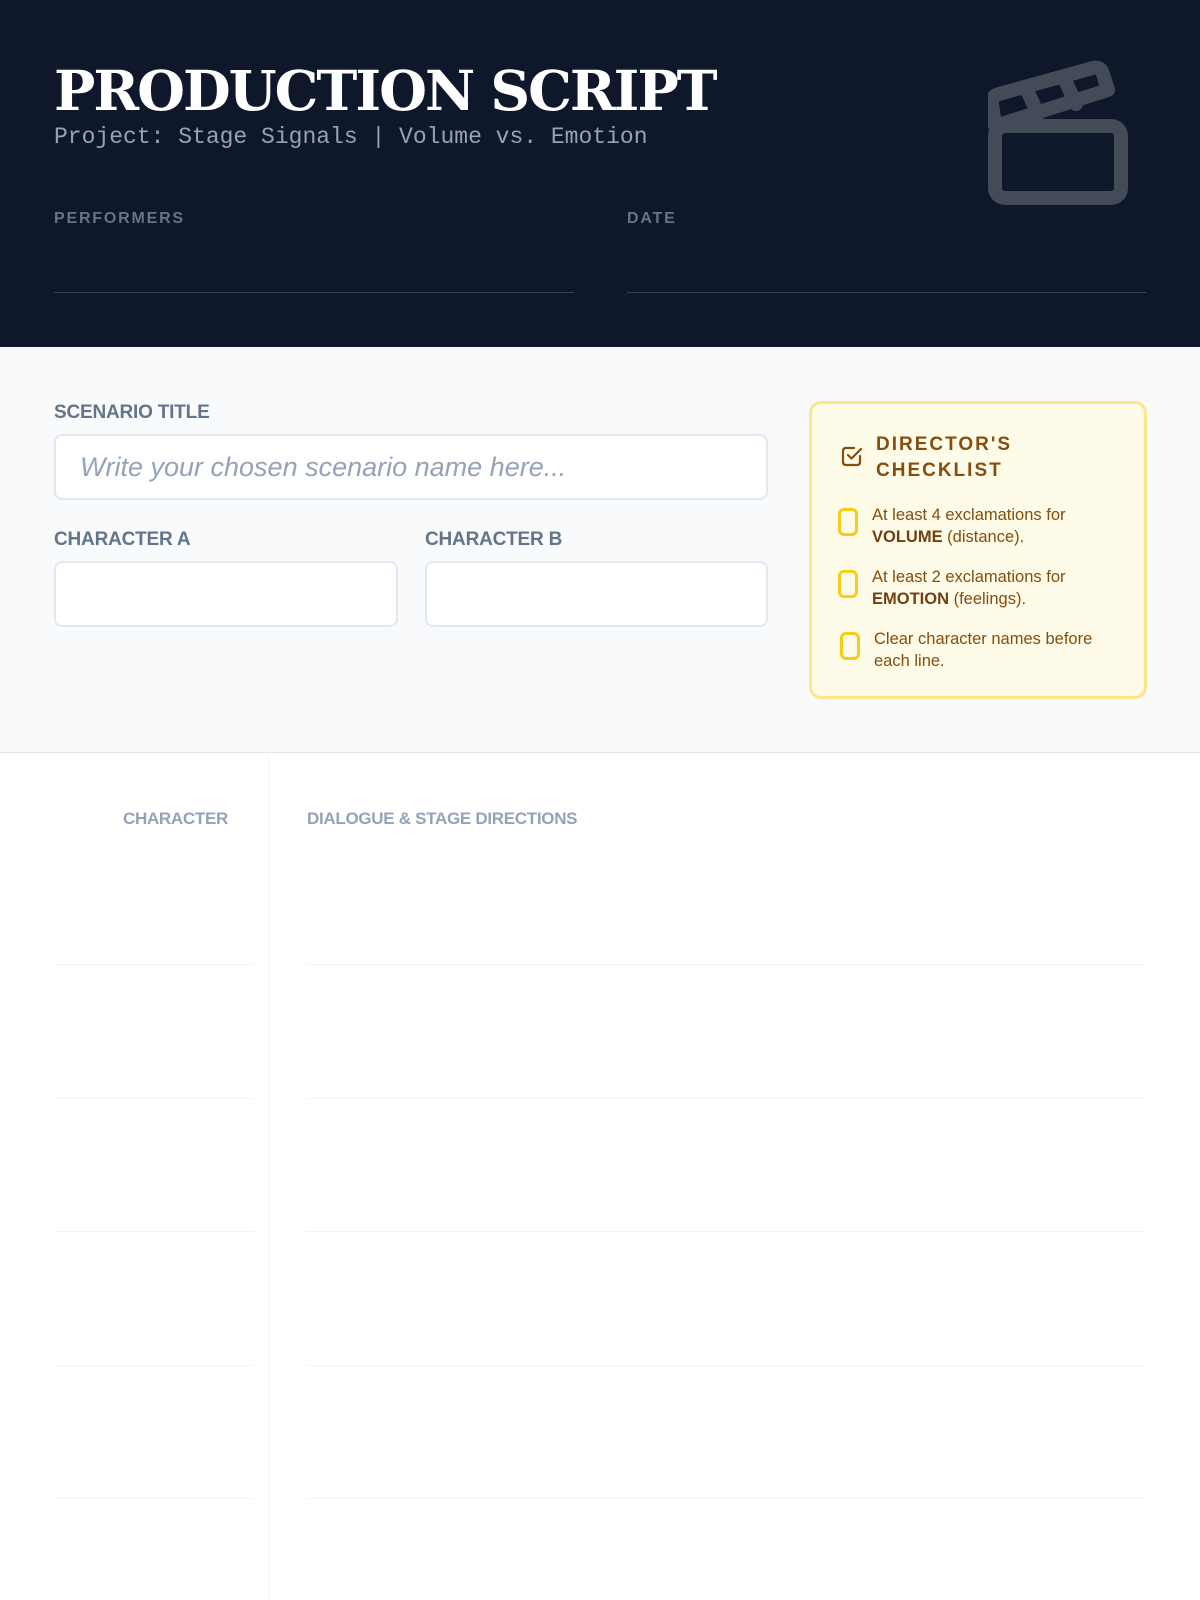 The width and height of the screenshot is (1200, 1600). Describe the element at coordinates (175, 818) in the screenshot. I see `character-column-header: CHARACTER` at that location.